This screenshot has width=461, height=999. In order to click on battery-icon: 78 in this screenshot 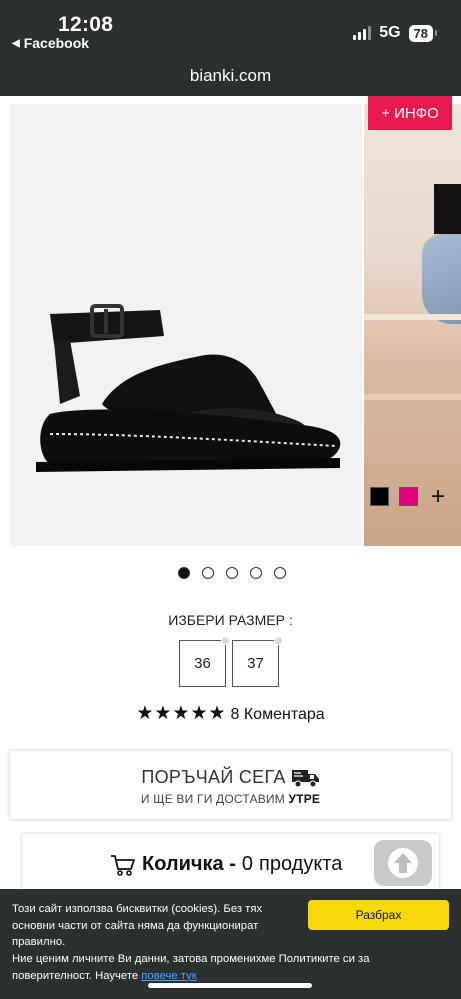, I will do `click(423, 33)`.